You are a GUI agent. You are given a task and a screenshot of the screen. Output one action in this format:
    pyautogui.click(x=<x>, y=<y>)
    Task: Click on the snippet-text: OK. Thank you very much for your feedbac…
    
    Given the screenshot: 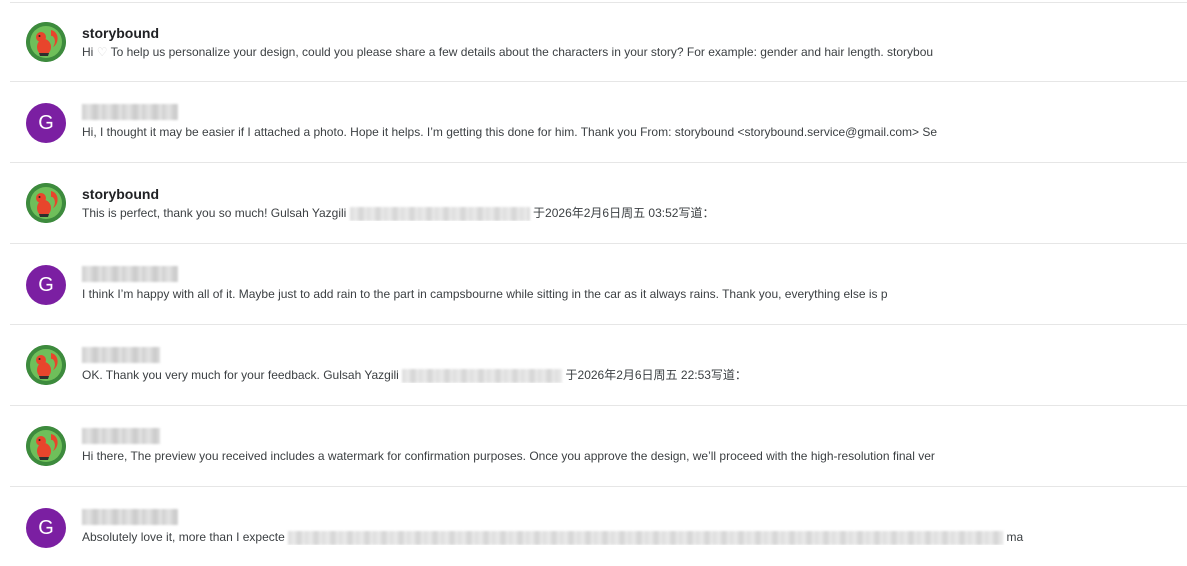 What is the action you would take?
    pyautogui.click(x=240, y=375)
    